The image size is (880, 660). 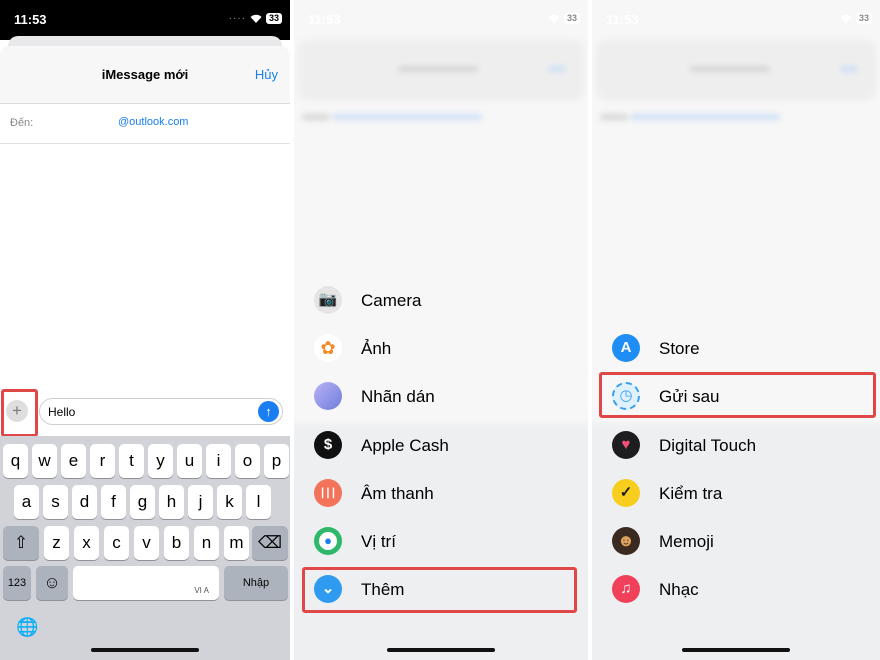 What do you see at coordinates (626, 445) in the screenshot?
I see `digital-touch-icon: ♥` at bounding box center [626, 445].